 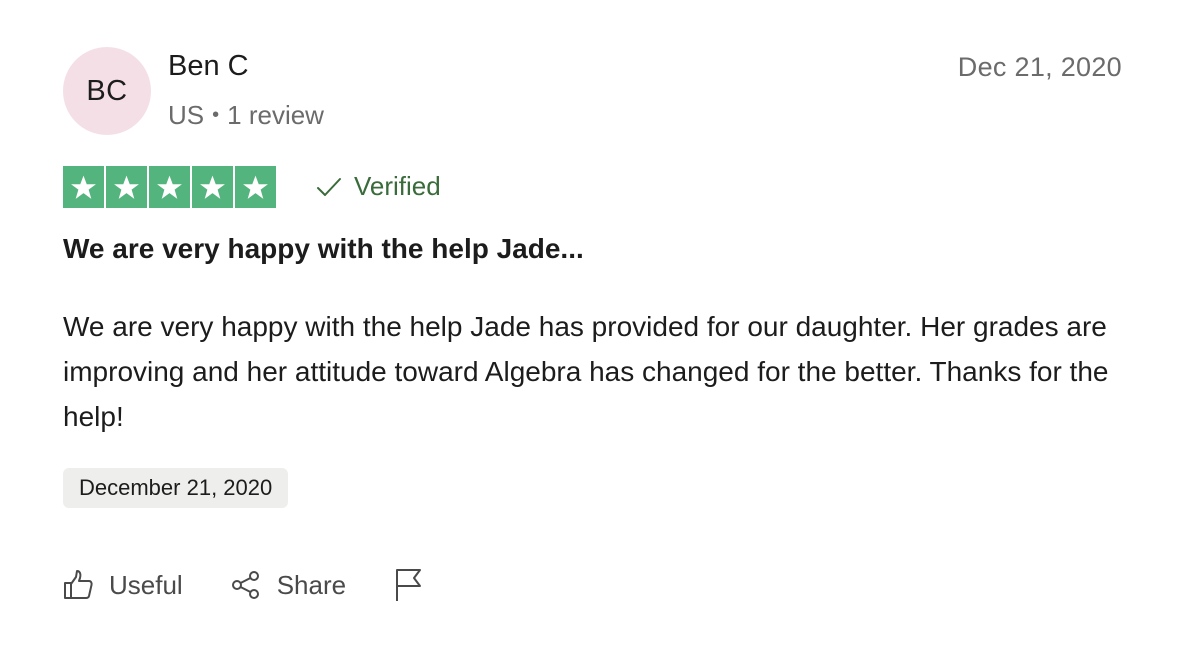 I want to click on useful-label: Useful, so click(x=146, y=584).